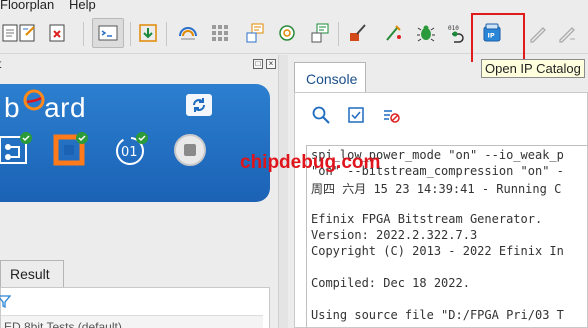 The width and height of the screenshot is (588, 328). What do you see at coordinates (32, 273) in the screenshot?
I see `tab-result: Result` at bounding box center [32, 273].